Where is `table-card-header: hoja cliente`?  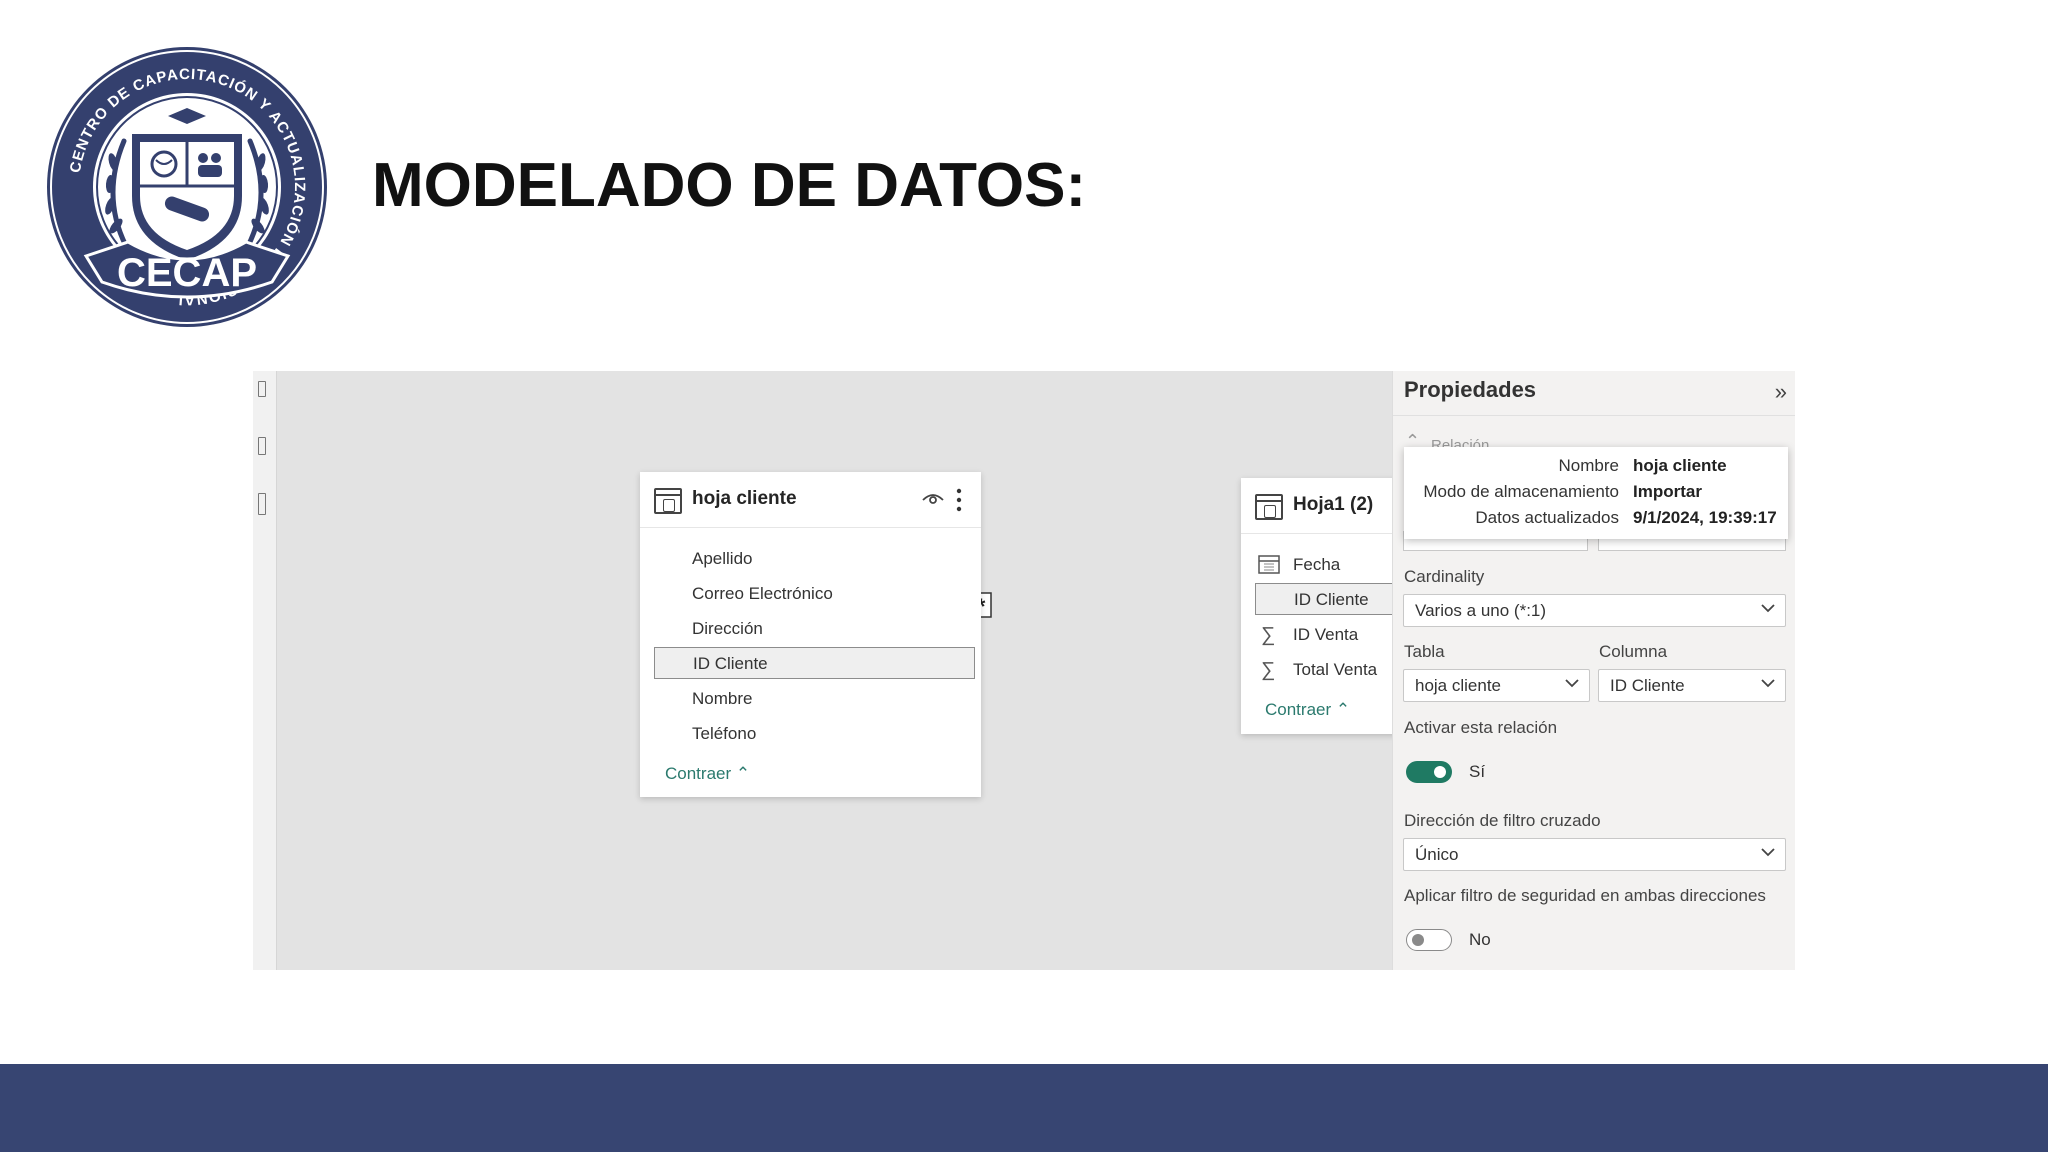 table-card-header: hoja cliente is located at coordinates (810, 500).